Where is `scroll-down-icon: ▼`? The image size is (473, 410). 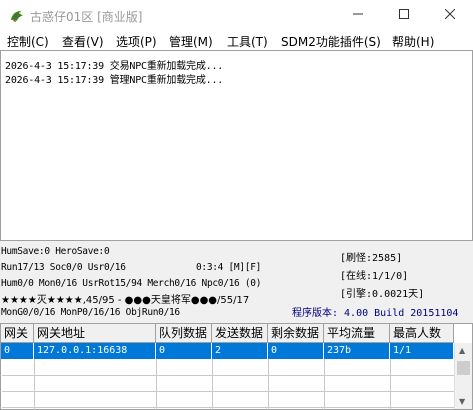
scroll-down-icon: ▼ is located at coordinates (462, 401).